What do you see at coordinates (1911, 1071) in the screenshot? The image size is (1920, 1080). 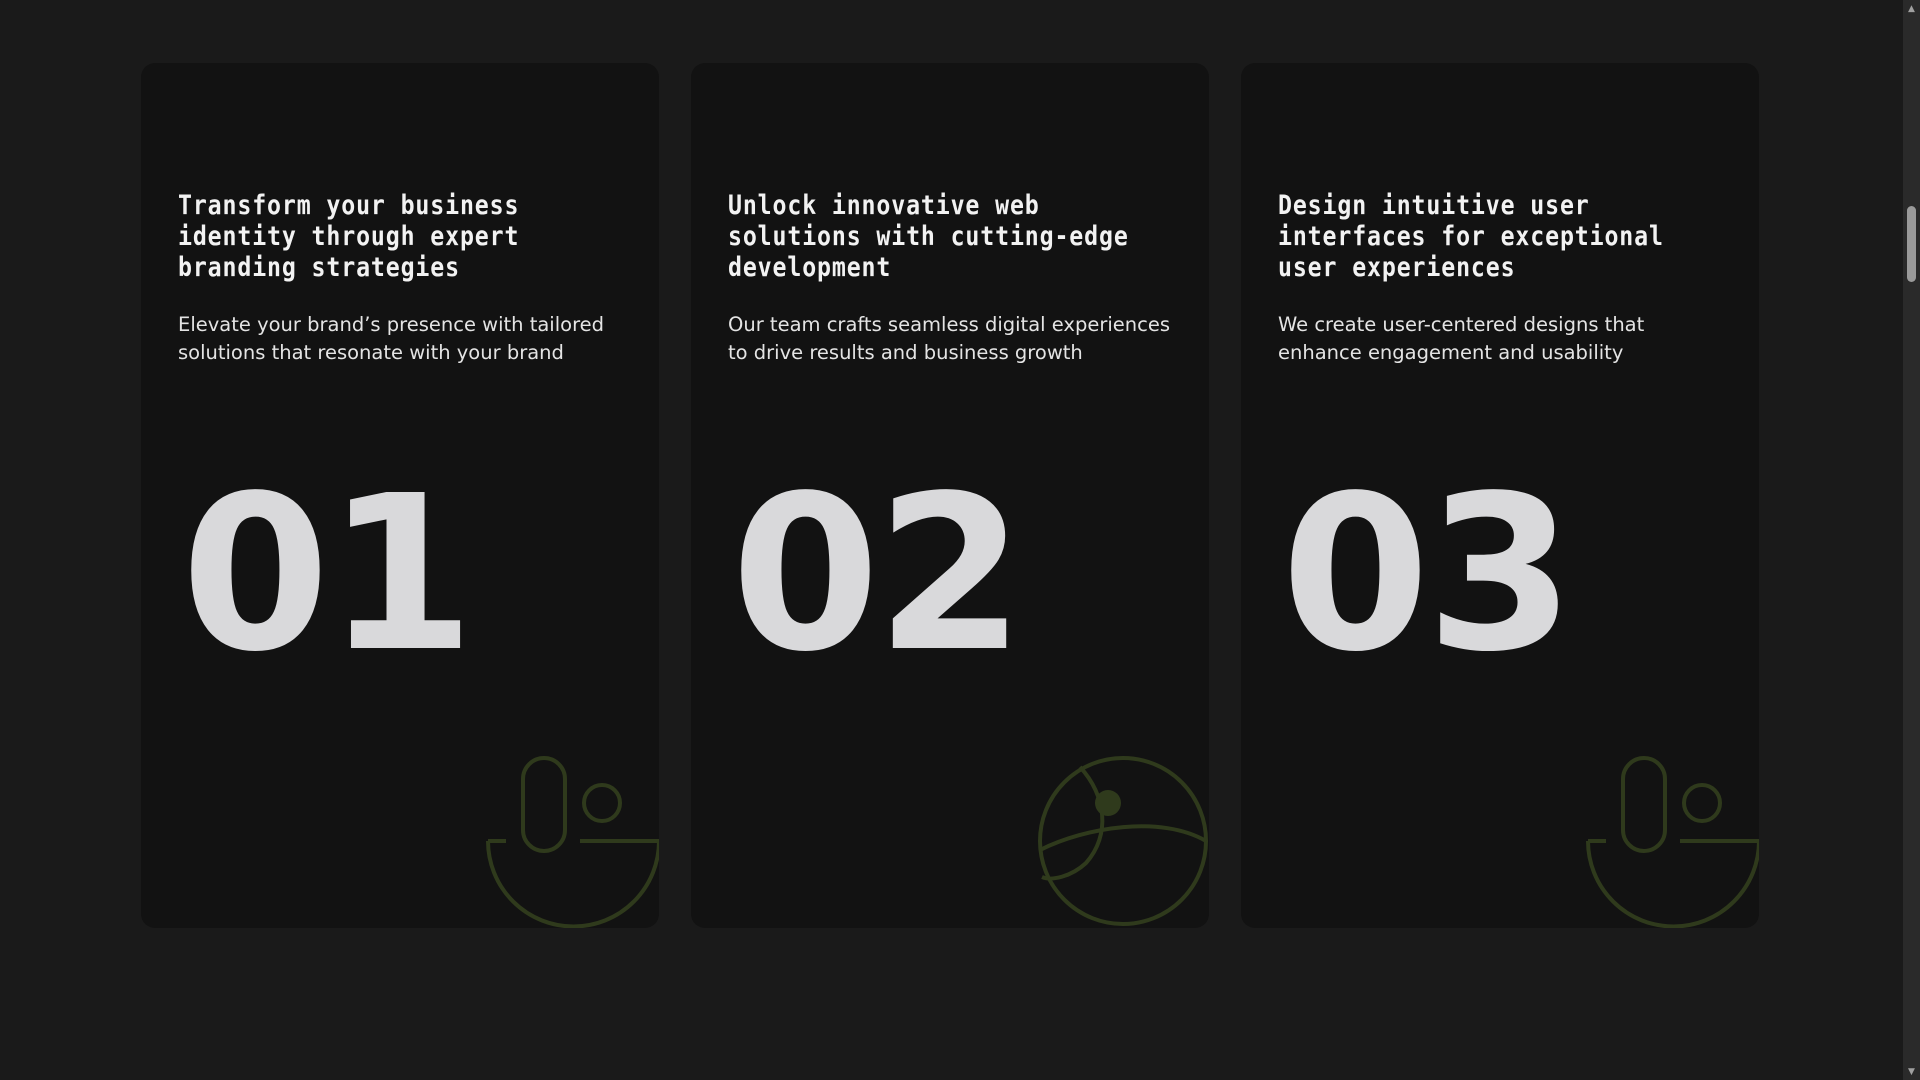 I see `scroll-down-arrow-icon: ▼` at bounding box center [1911, 1071].